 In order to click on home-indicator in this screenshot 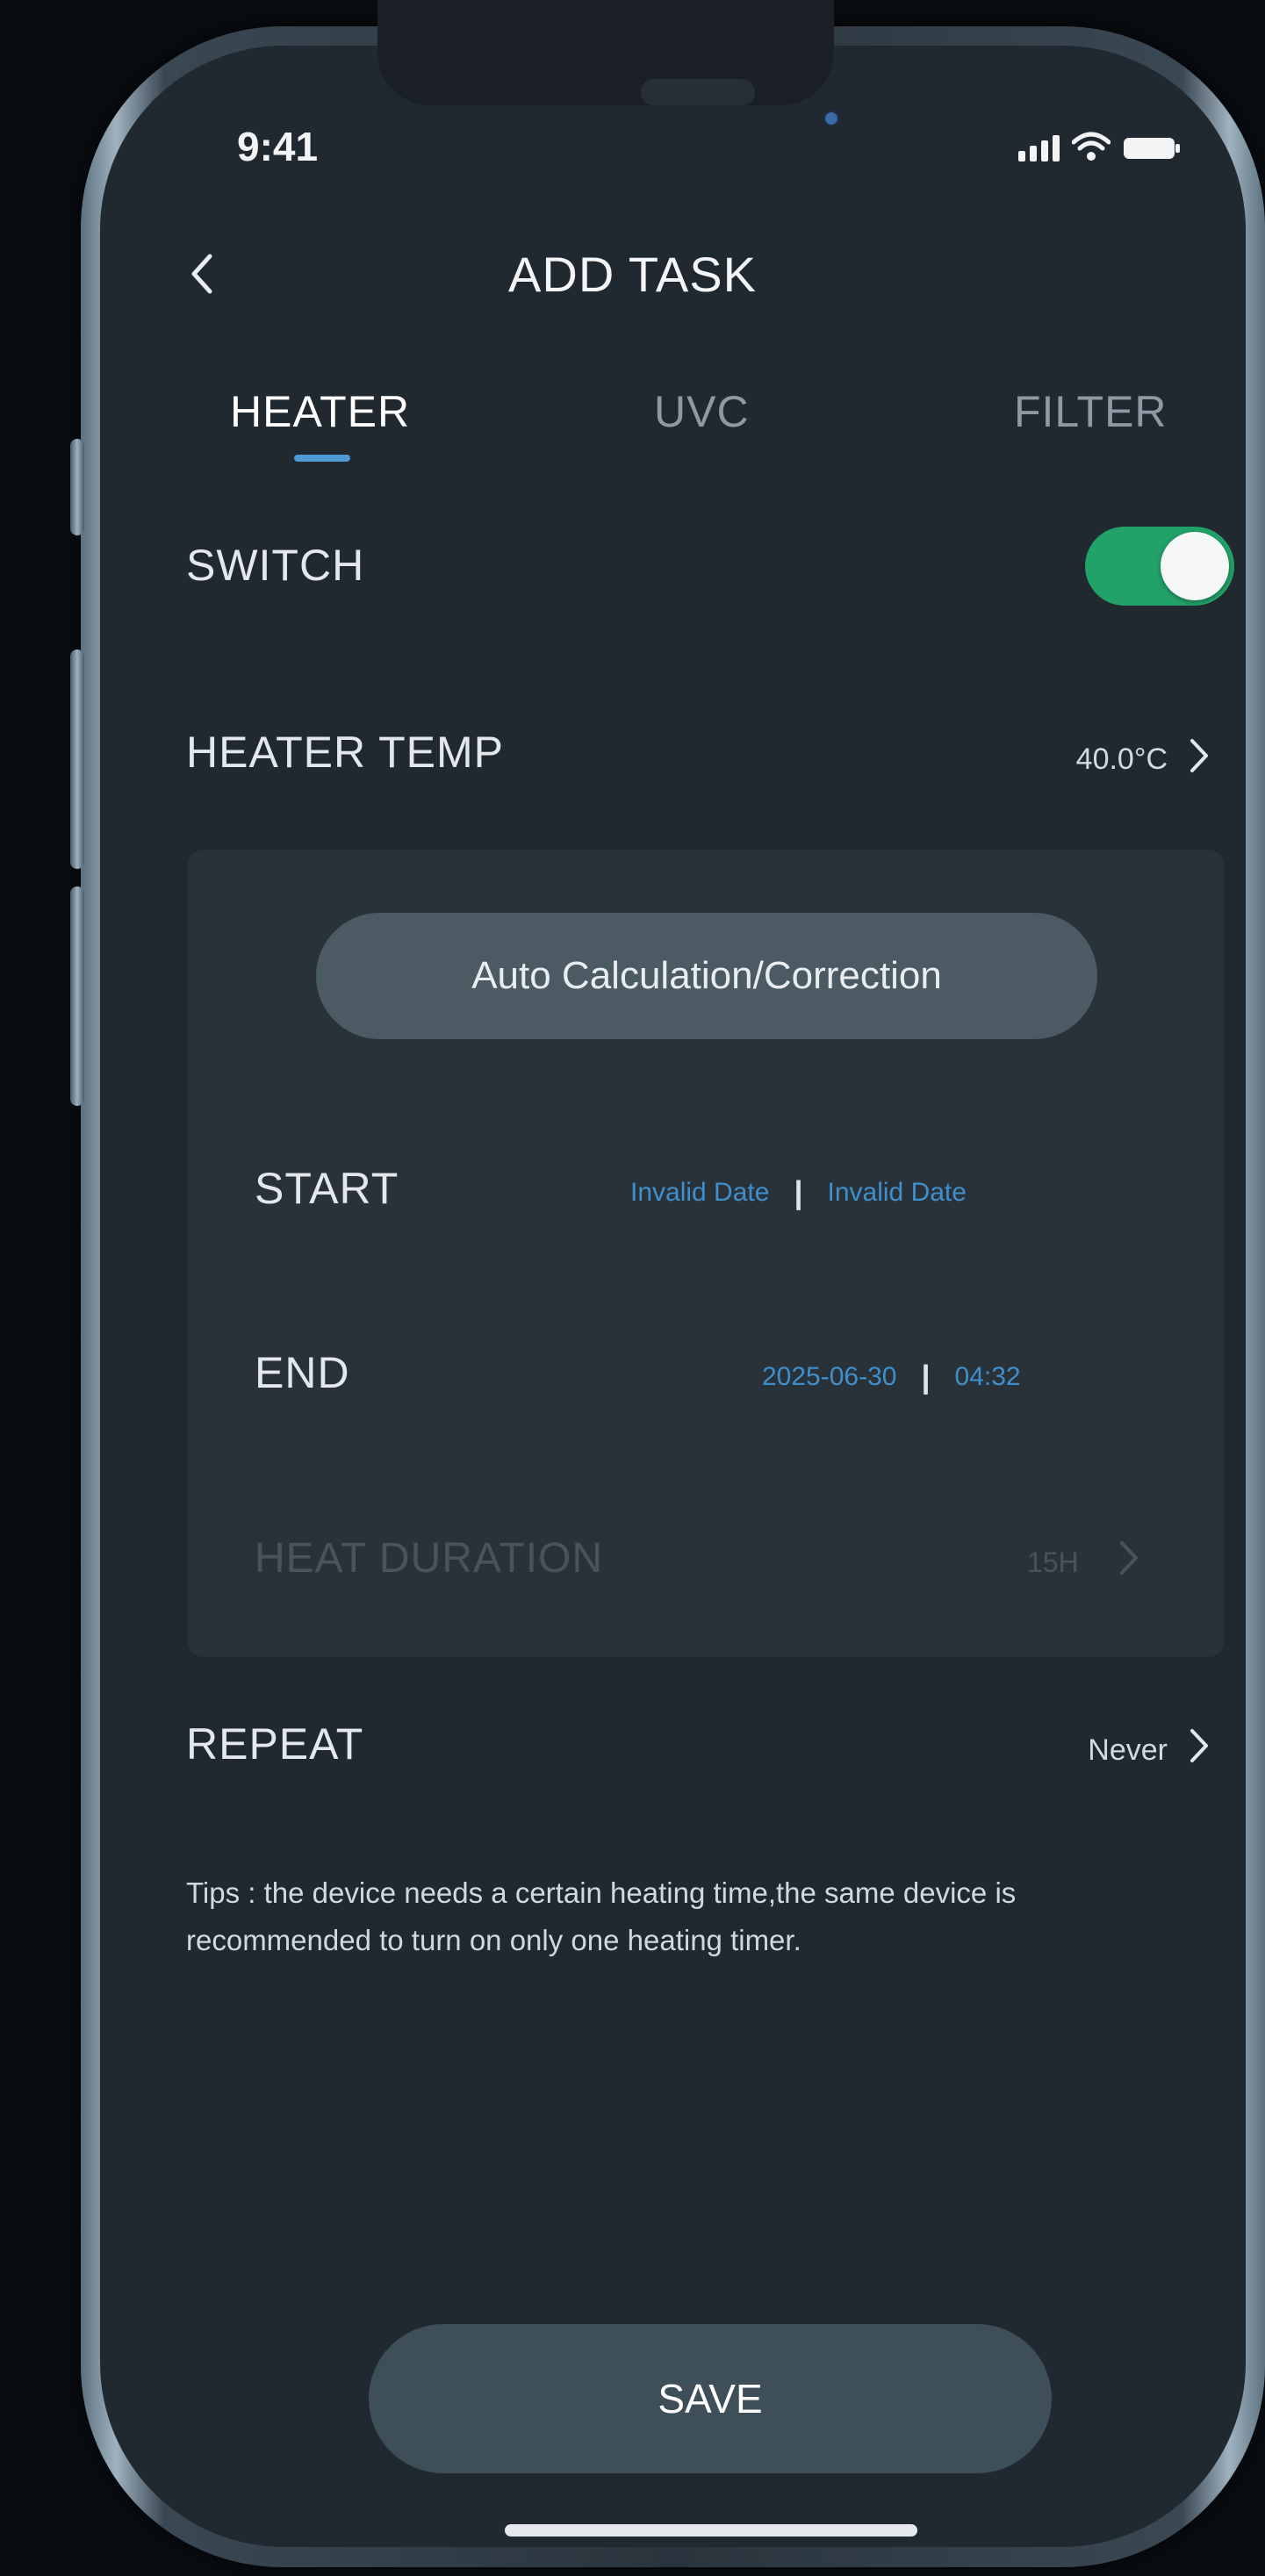, I will do `click(711, 2530)`.